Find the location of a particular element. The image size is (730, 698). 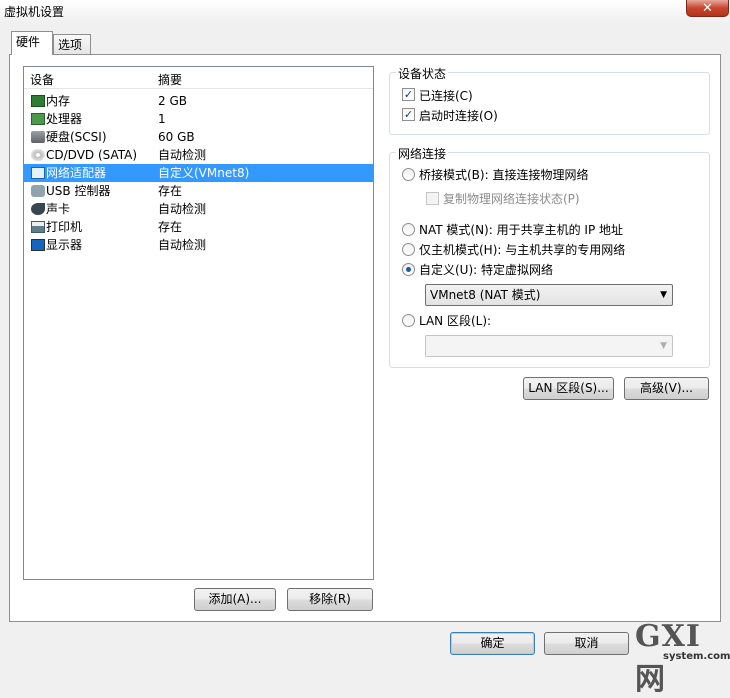

host-only-radio is located at coordinates (408, 249).